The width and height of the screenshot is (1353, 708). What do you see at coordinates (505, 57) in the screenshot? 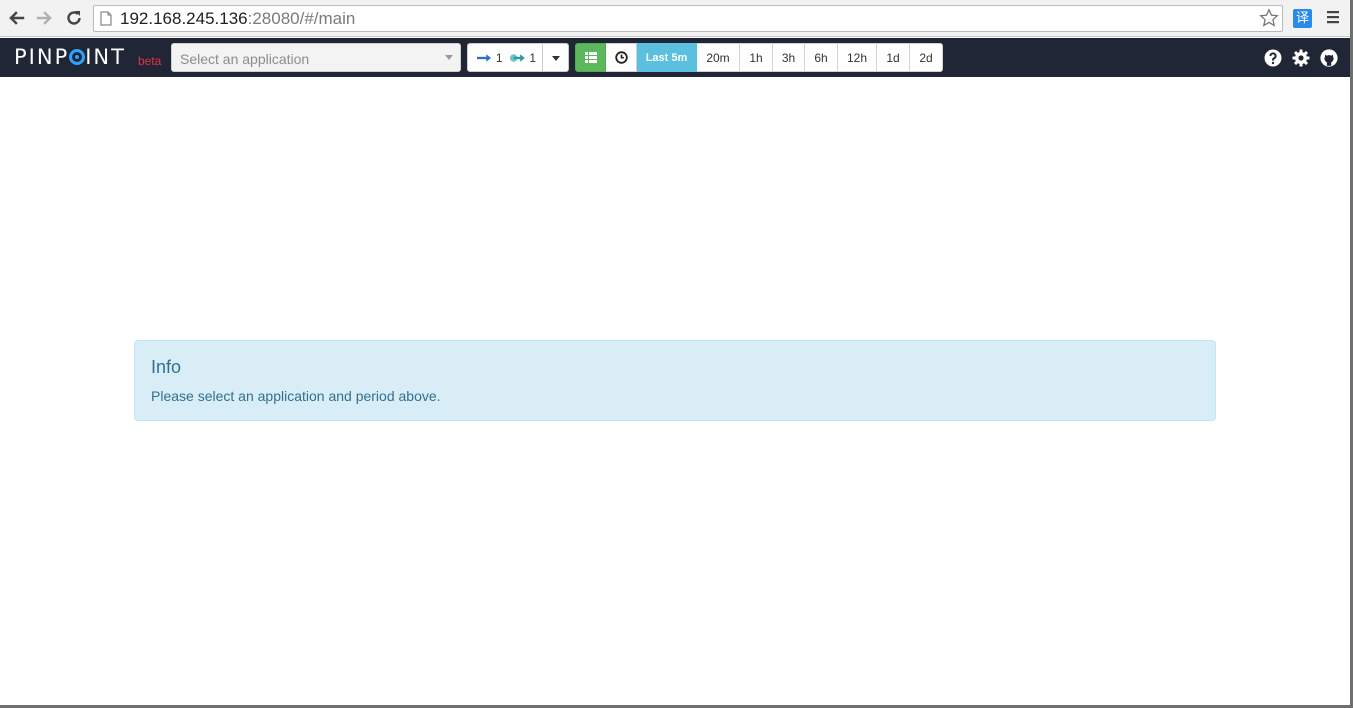
I see `search-depth-button: 1 1` at bounding box center [505, 57].